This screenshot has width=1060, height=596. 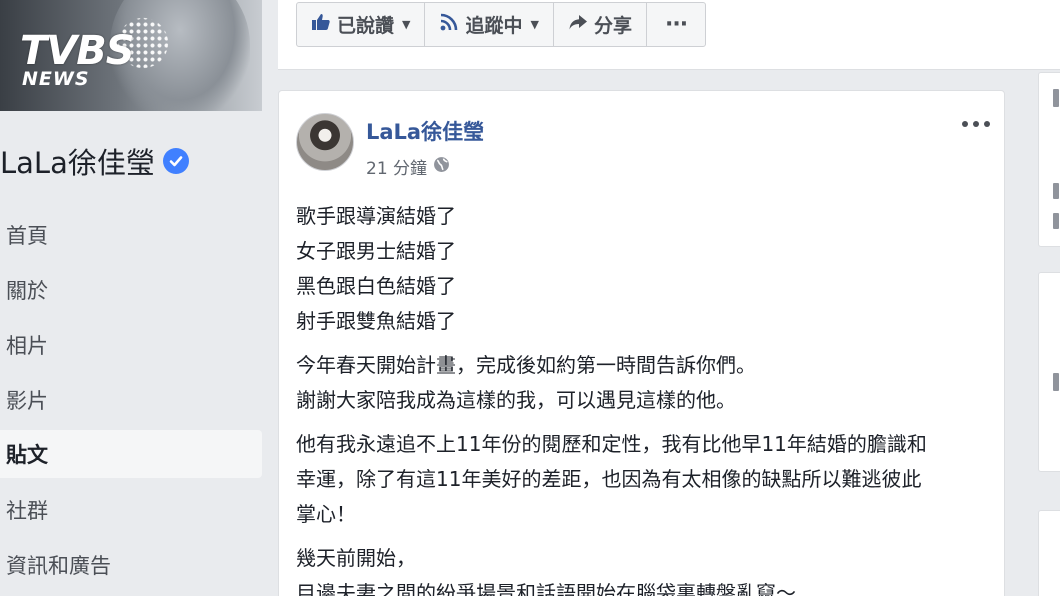 I want to click on liked-button: 已說讚 ▼, so click(x=361, y=24).